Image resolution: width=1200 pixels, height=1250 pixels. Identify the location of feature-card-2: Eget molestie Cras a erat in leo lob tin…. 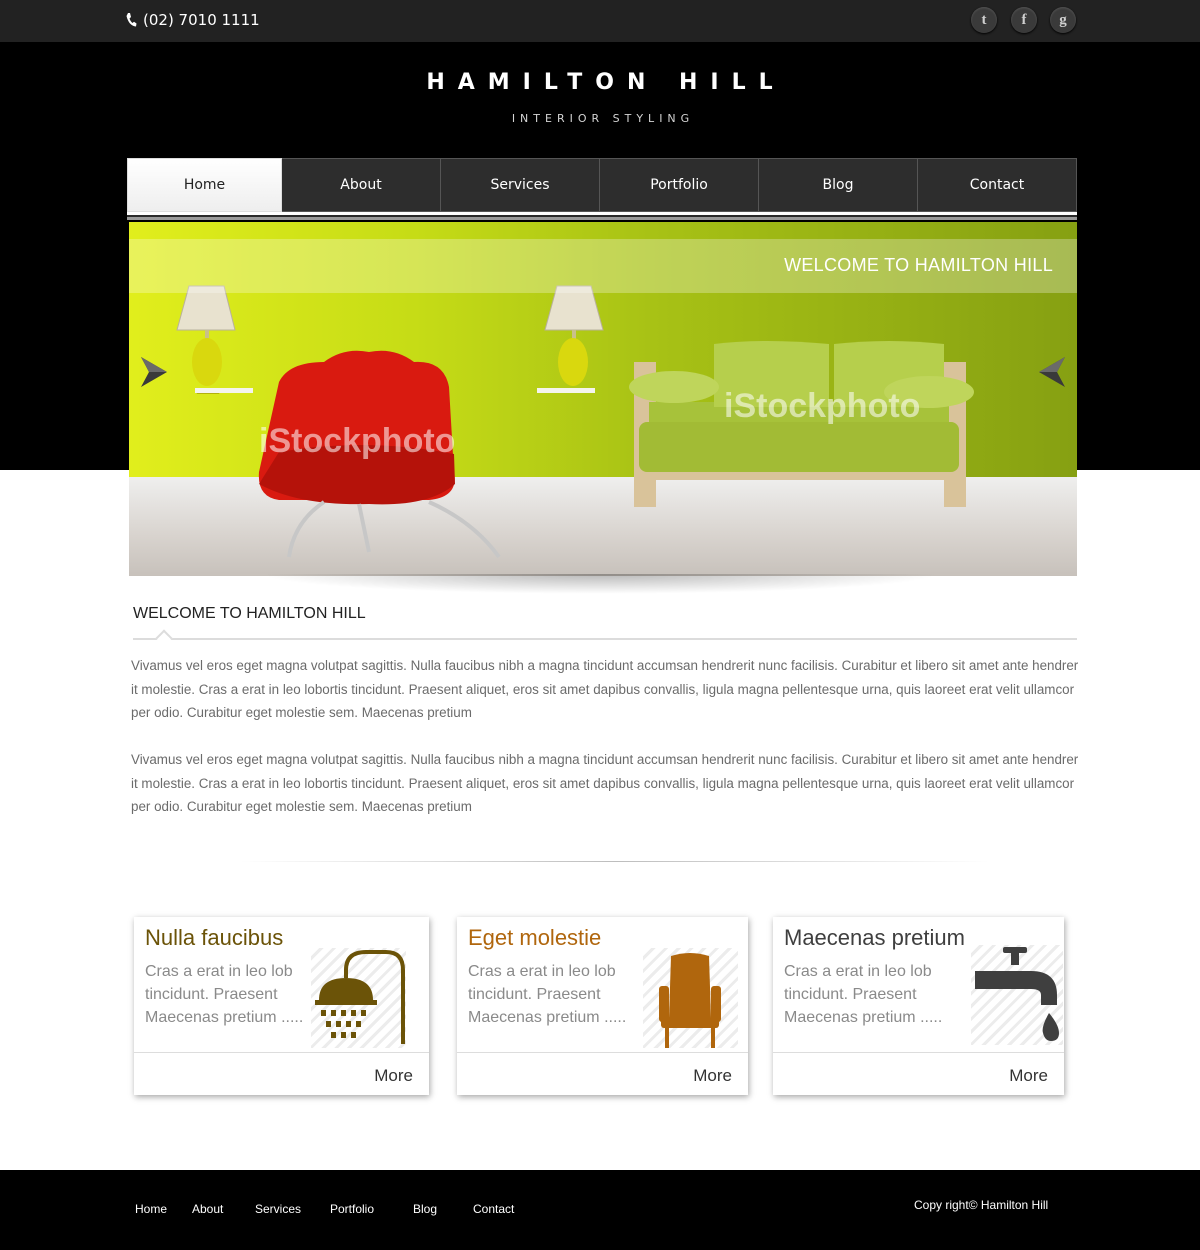
(602, 1006).